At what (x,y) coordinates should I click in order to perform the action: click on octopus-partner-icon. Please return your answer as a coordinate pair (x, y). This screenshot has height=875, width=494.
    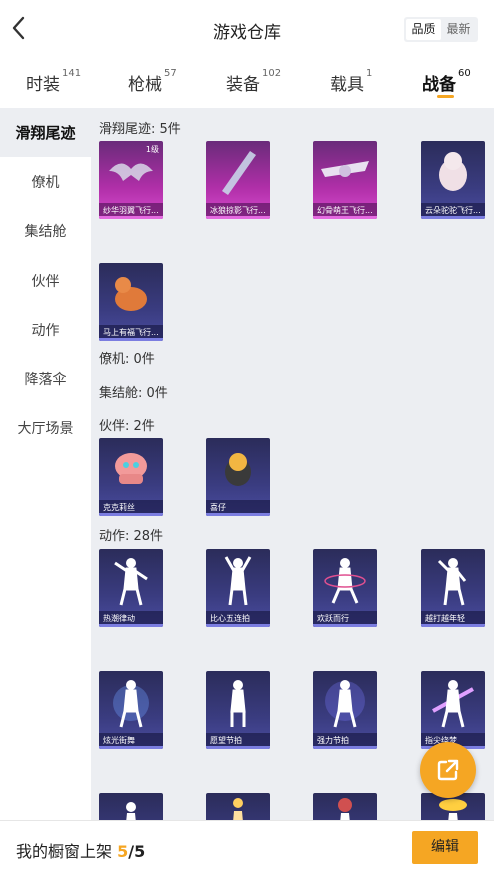
    Looking at the image, I should click on (131, 468).